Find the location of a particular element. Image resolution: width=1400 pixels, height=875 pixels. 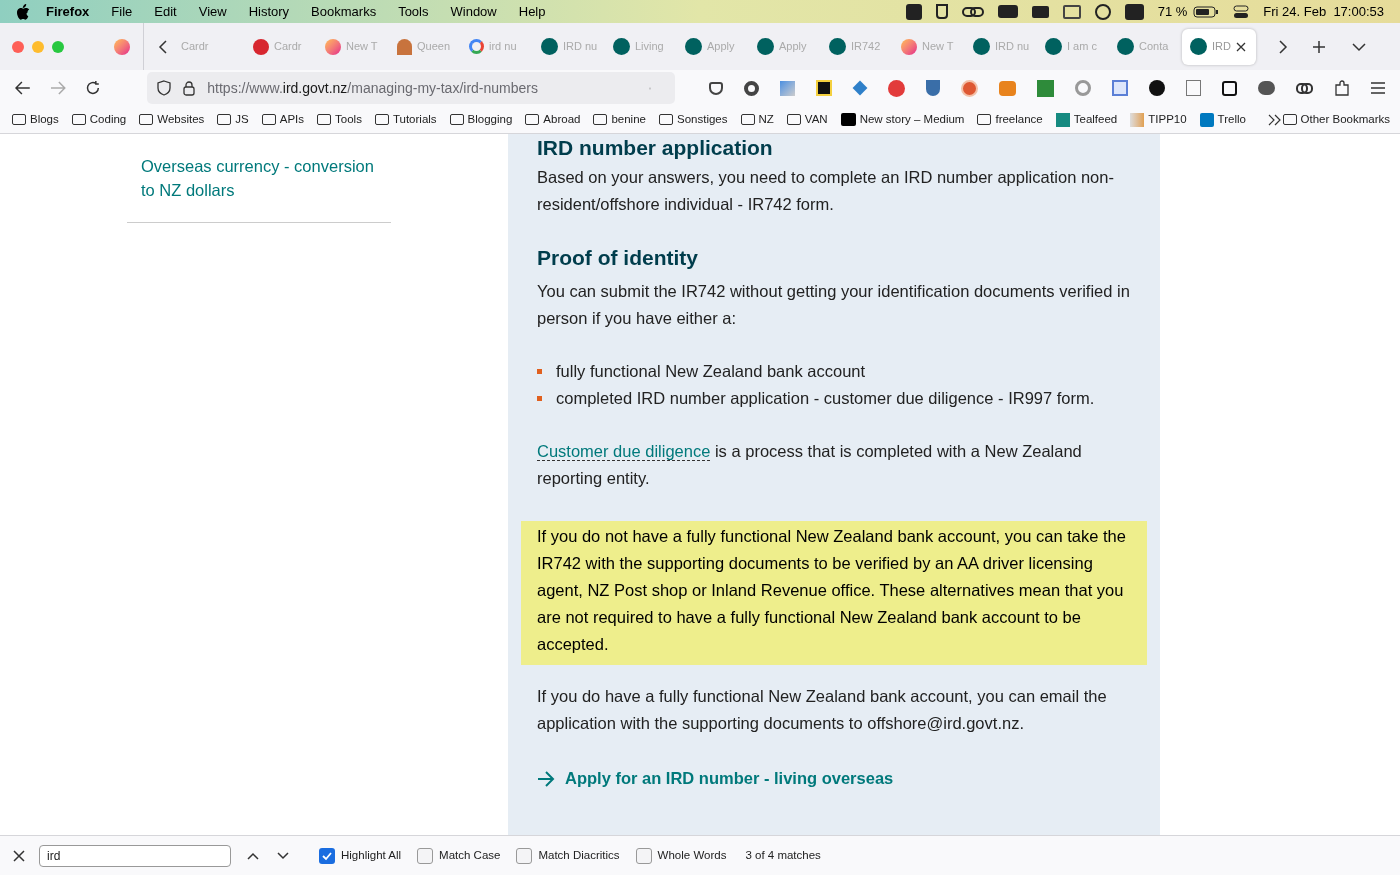

bookmark: Websites is located at coordinates (172, 119).